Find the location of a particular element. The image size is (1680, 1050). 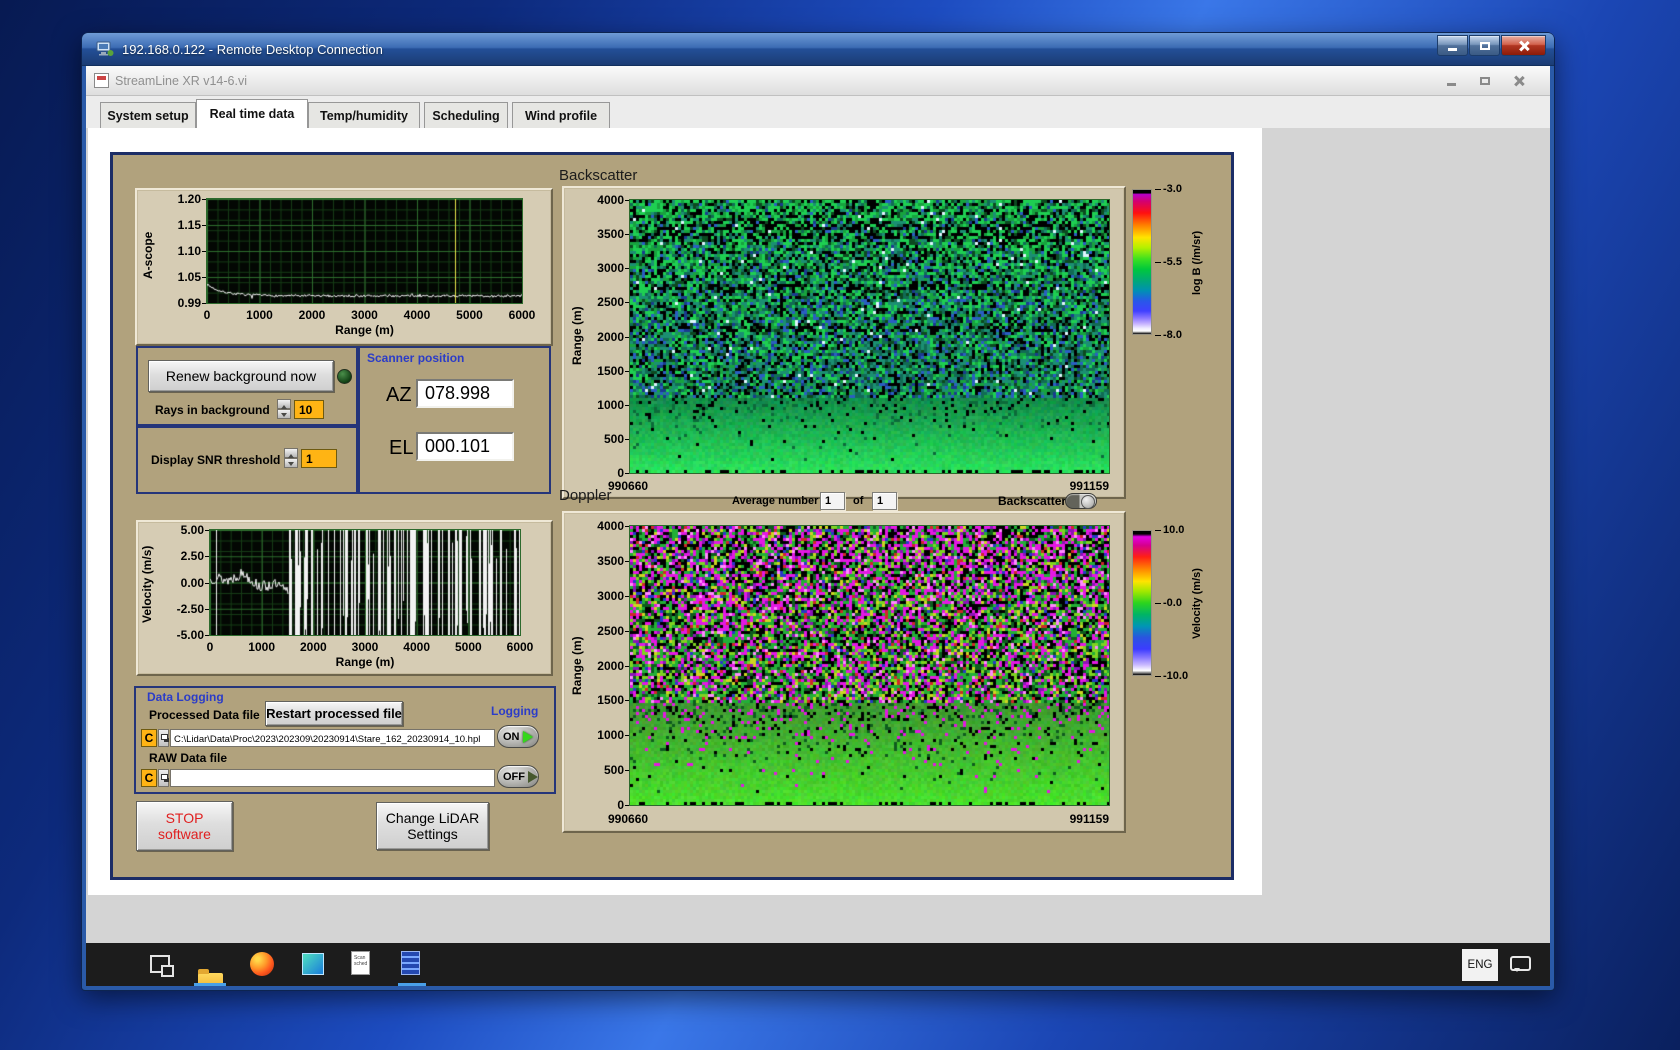

log-document-icon is located at coordinates (410, 963).